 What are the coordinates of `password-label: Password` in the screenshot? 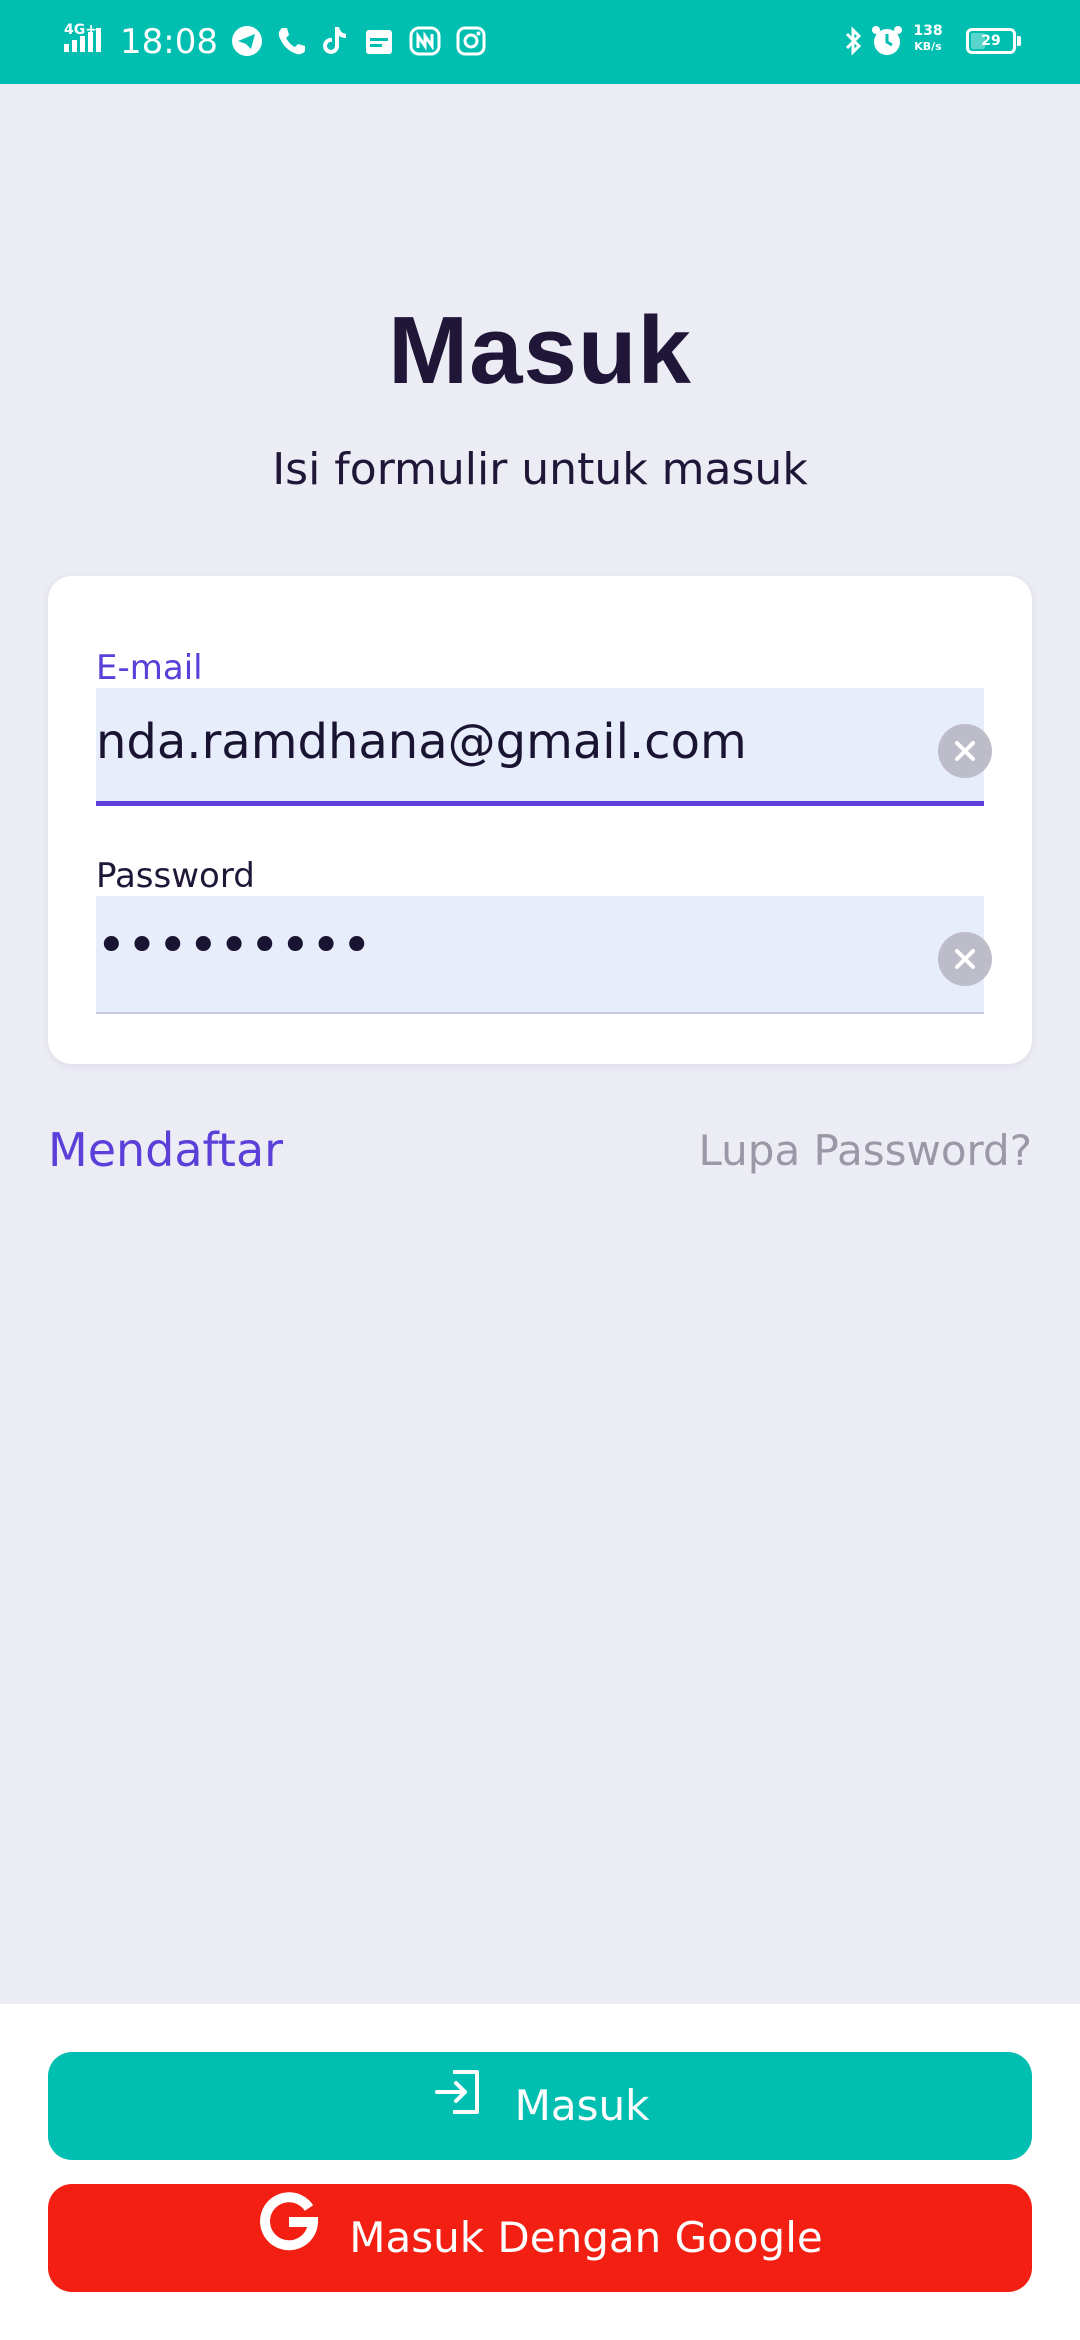 It's located at (175, 876).